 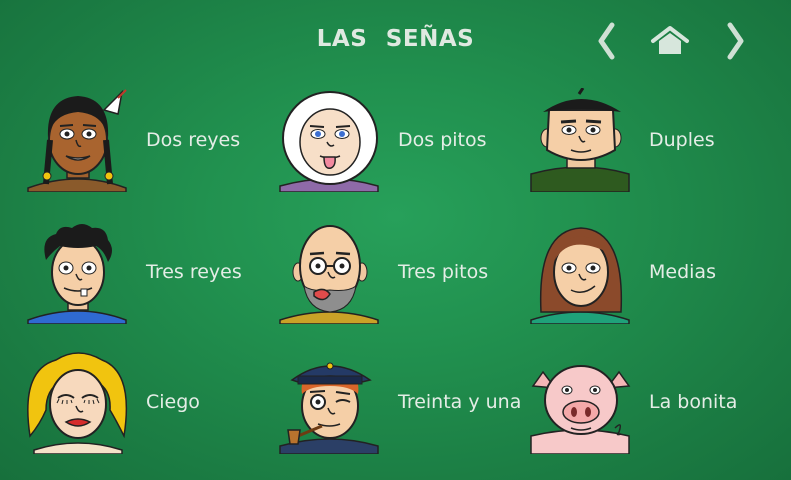 I want to click on home-icon, so click(x=670, y=41).